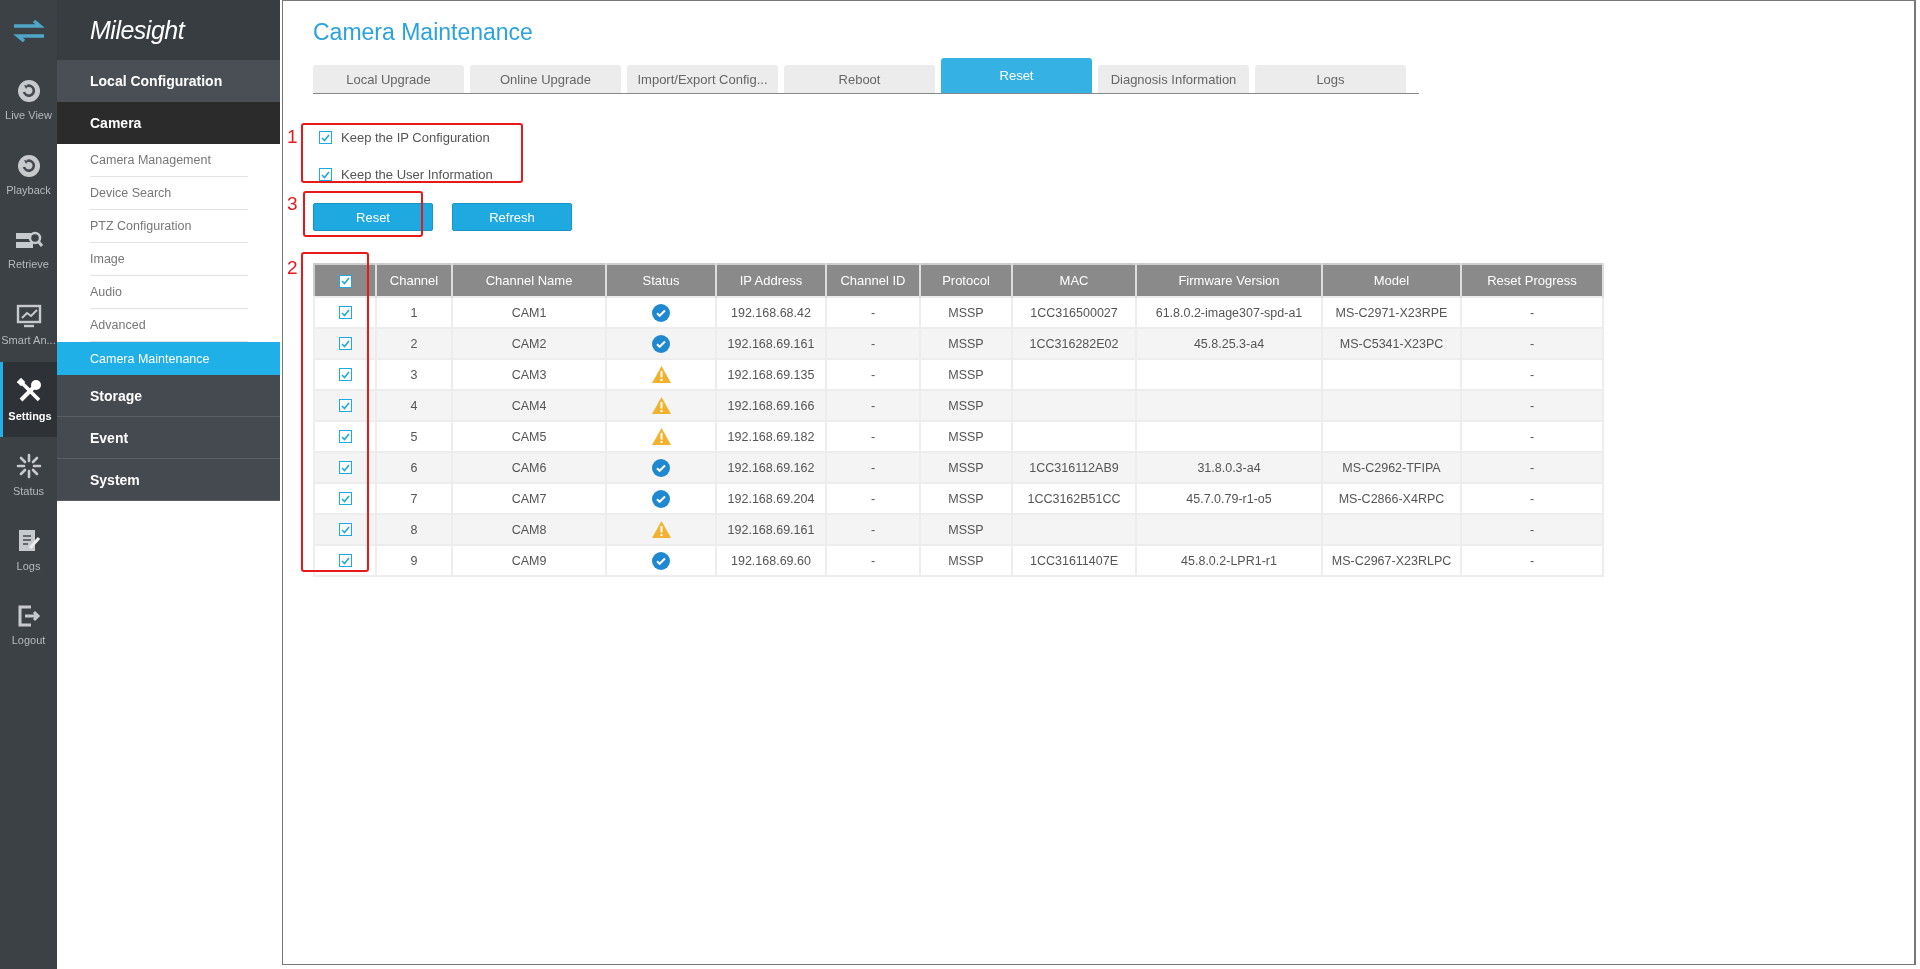  What do you see at coordinates (1074, 498) in the screenshot?
I see `table-cell: 1CC3162B51CC` at bounding box center [1074, 498].